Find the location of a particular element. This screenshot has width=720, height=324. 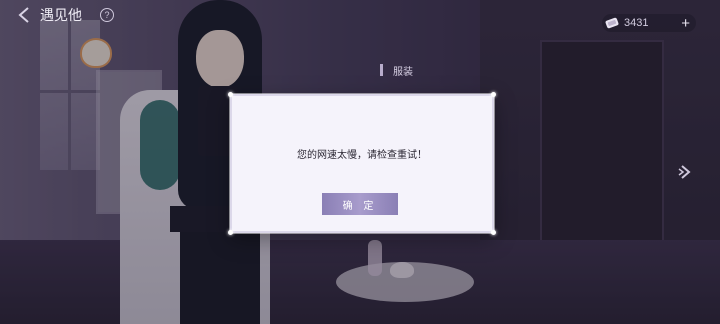

tab-costume: 服装 is located at coordinates (396, 70).